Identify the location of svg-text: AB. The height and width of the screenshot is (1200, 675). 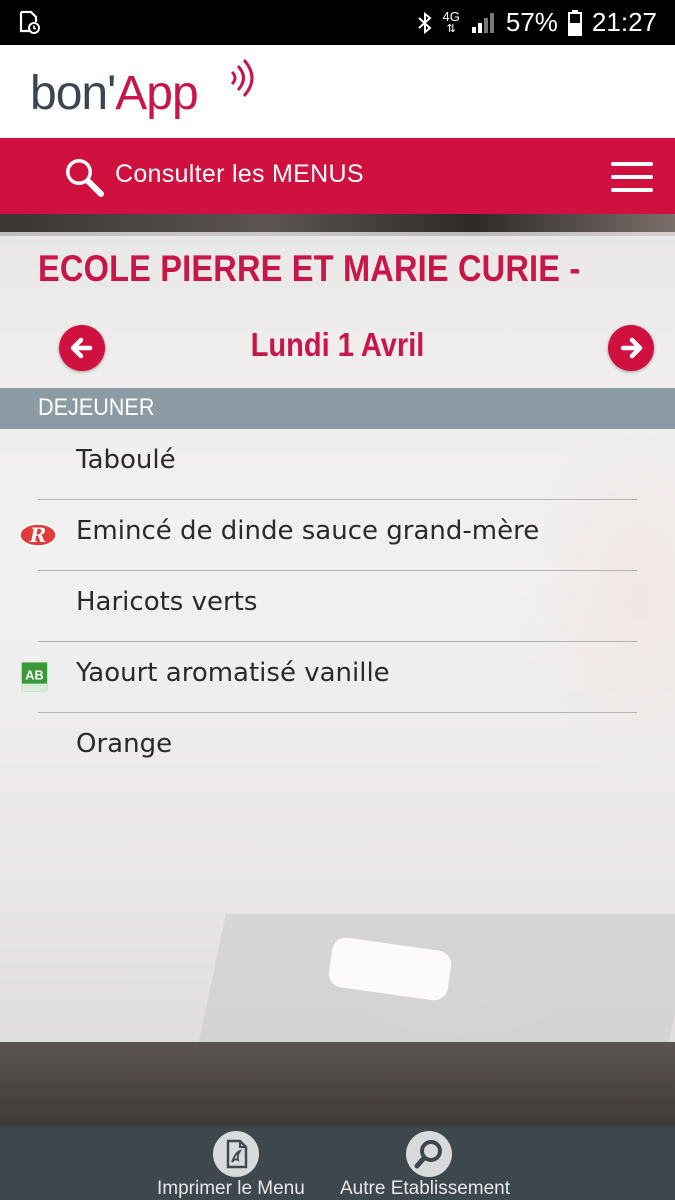
(34, 674).